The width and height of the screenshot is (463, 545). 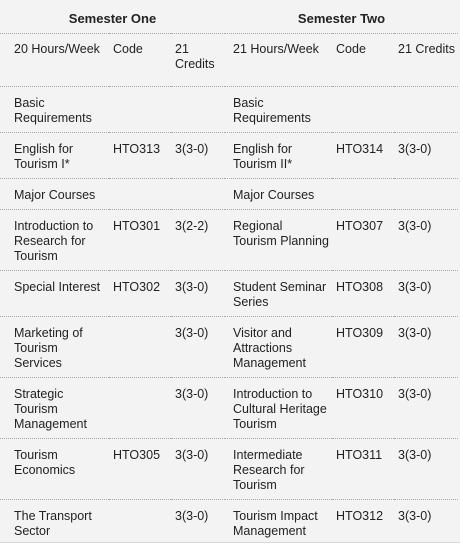 What do you see at coordinates (278, 522) in the screenshot?
I see `course-name-sem2: Tourism Impact Management` at bounding box center [278, 522].